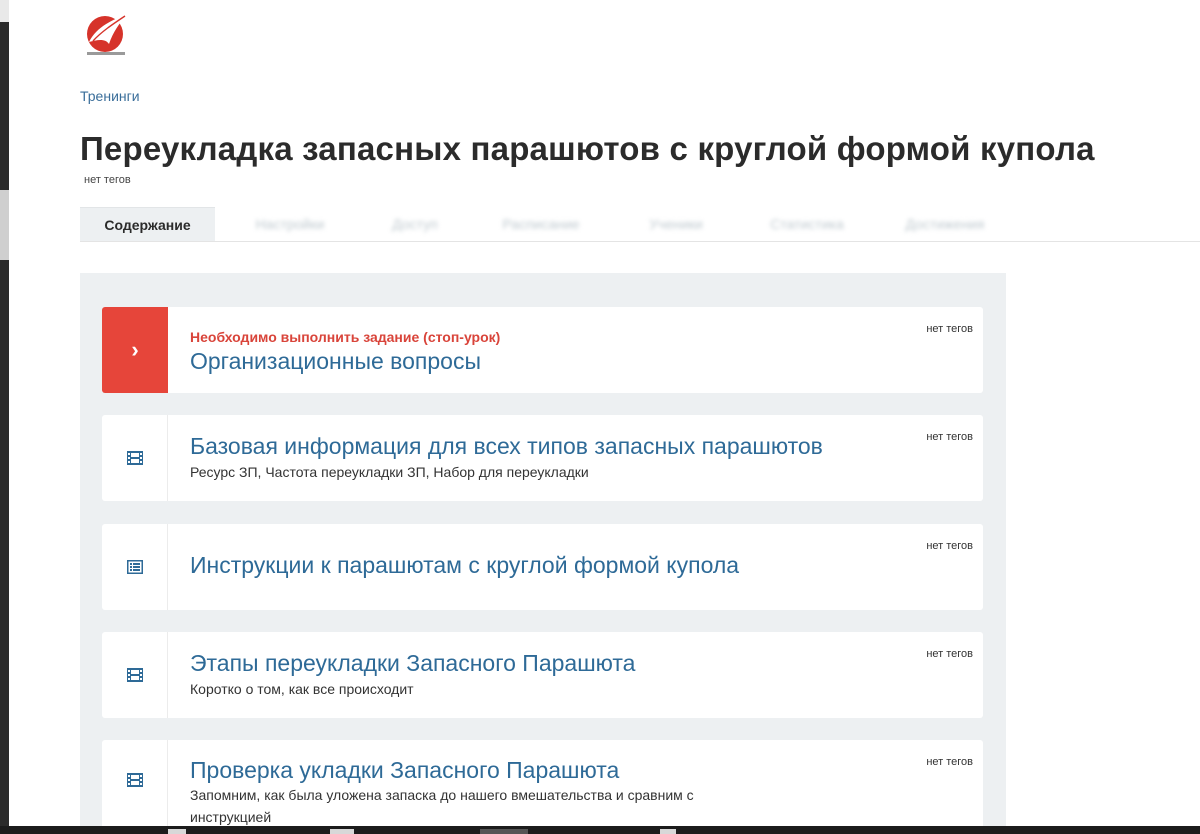 The width and height of the screenshot is (1200, 834). What do you see at coordinates (807, 224) in the screenshot?
I see `tab-statistics: Статистика` at bounding box center [807, 224].